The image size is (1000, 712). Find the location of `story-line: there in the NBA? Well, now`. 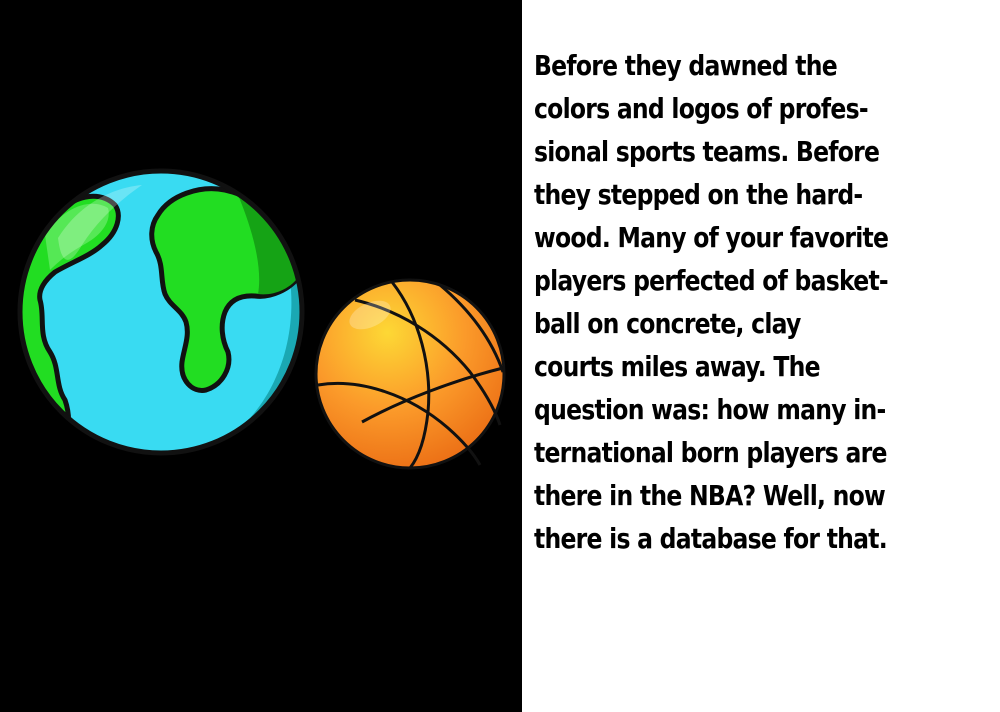

story-line: there in the NBA? Well, now is located at coordinates (710, 495).